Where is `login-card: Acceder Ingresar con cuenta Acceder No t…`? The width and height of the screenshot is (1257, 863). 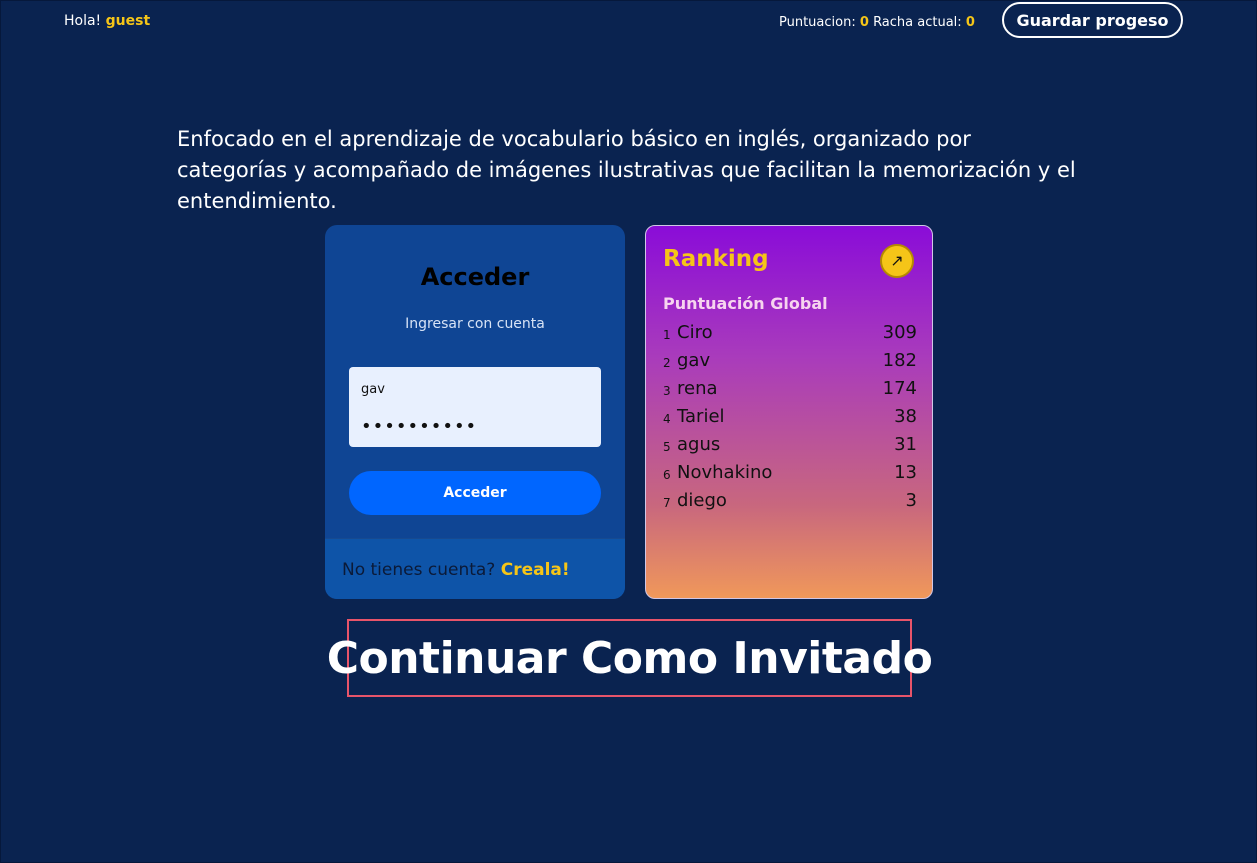
login-card: Acceder Ingresar con cuenta Acceder No t… is located at coordinates (475, 412).